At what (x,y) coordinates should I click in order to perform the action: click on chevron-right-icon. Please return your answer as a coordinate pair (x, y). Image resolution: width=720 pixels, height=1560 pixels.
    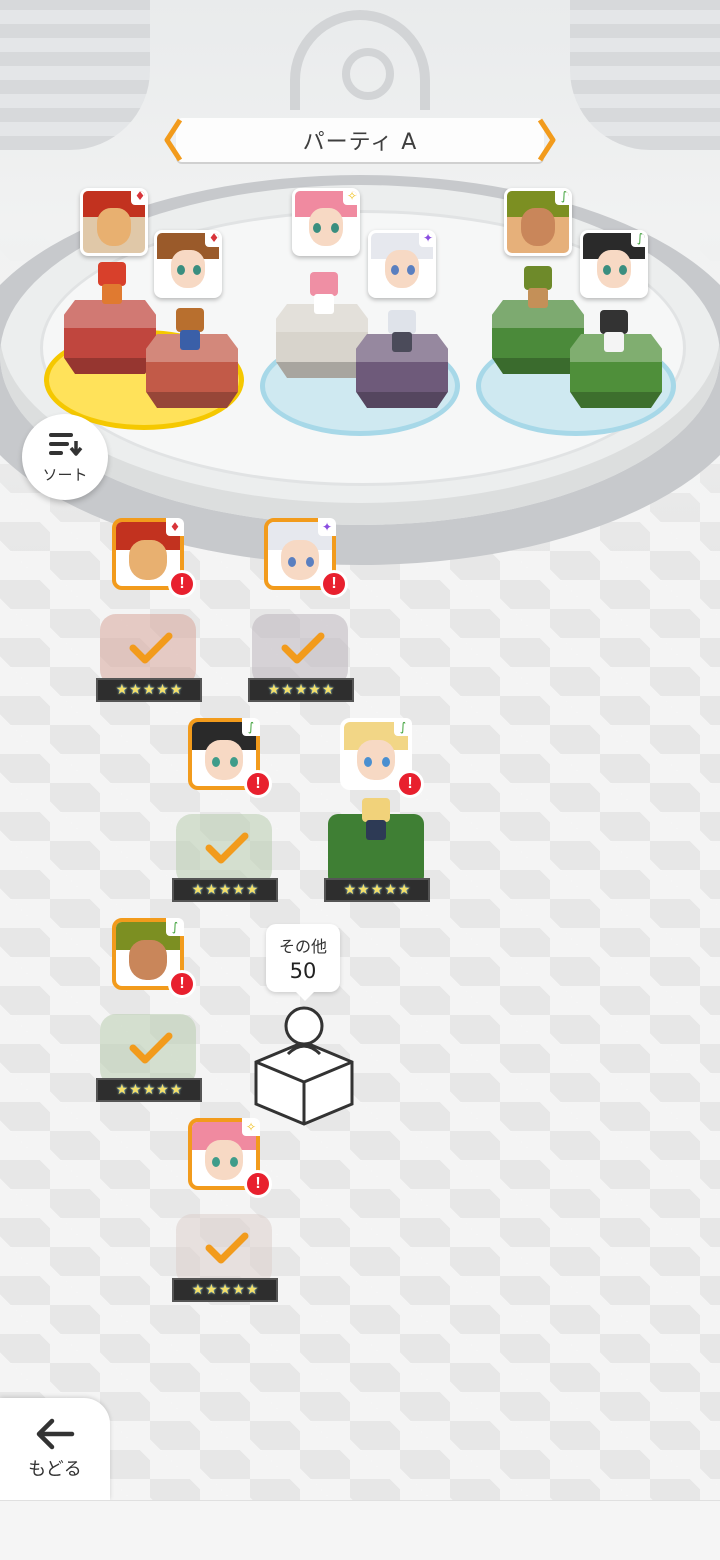
    Looking at the image, I should click on (546, 140).